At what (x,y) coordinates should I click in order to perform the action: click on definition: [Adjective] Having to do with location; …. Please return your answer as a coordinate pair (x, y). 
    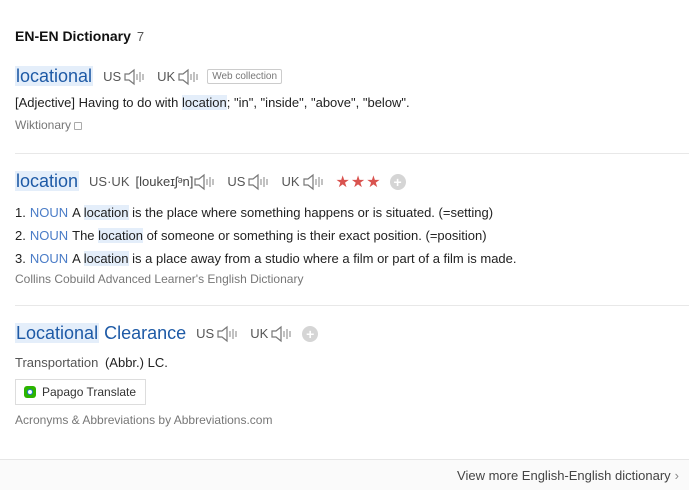
    Looking at the image, I should click on (352, 102).